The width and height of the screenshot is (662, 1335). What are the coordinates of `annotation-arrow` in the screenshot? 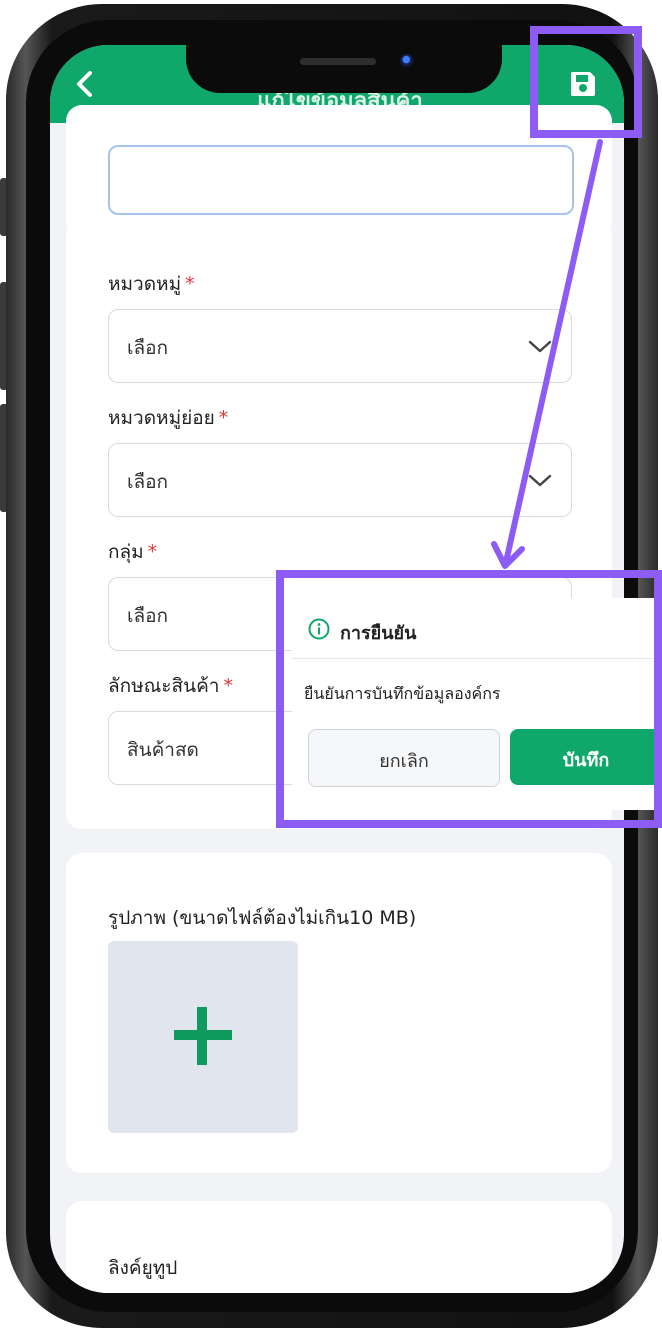 It's located at (547, 354).